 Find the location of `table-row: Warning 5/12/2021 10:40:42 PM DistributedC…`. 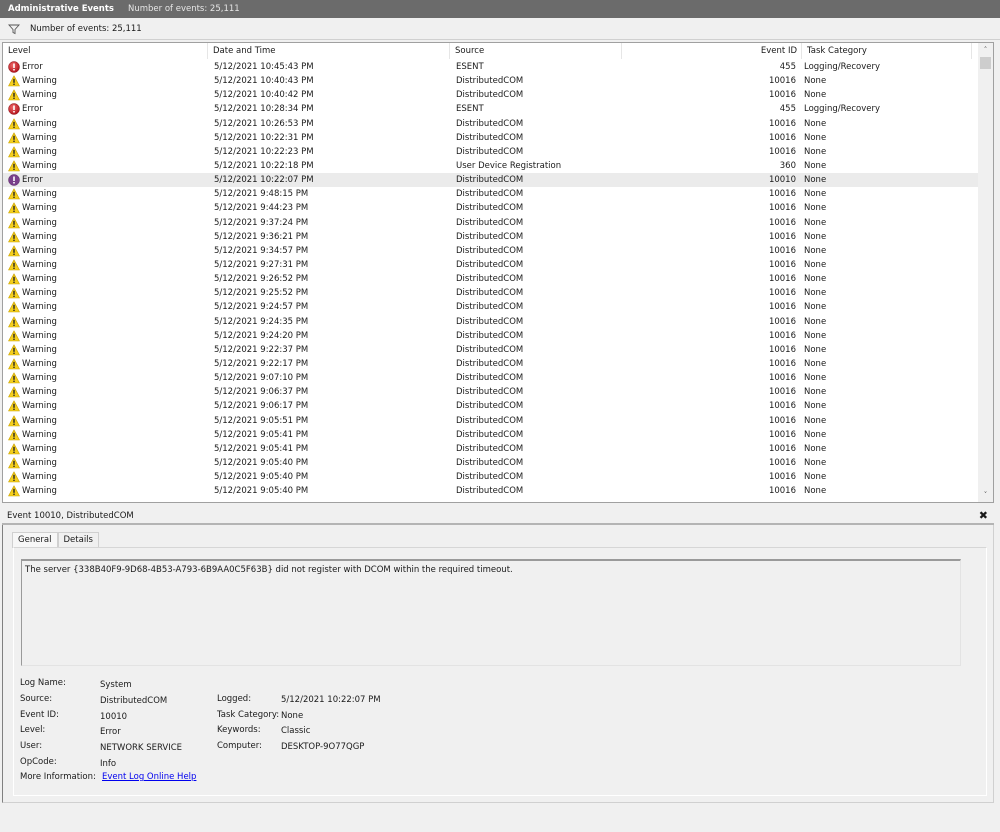

table-row: Warning 5/12/2021 10:40:42 PM DistributedC… is located at coordinates (491, 95).